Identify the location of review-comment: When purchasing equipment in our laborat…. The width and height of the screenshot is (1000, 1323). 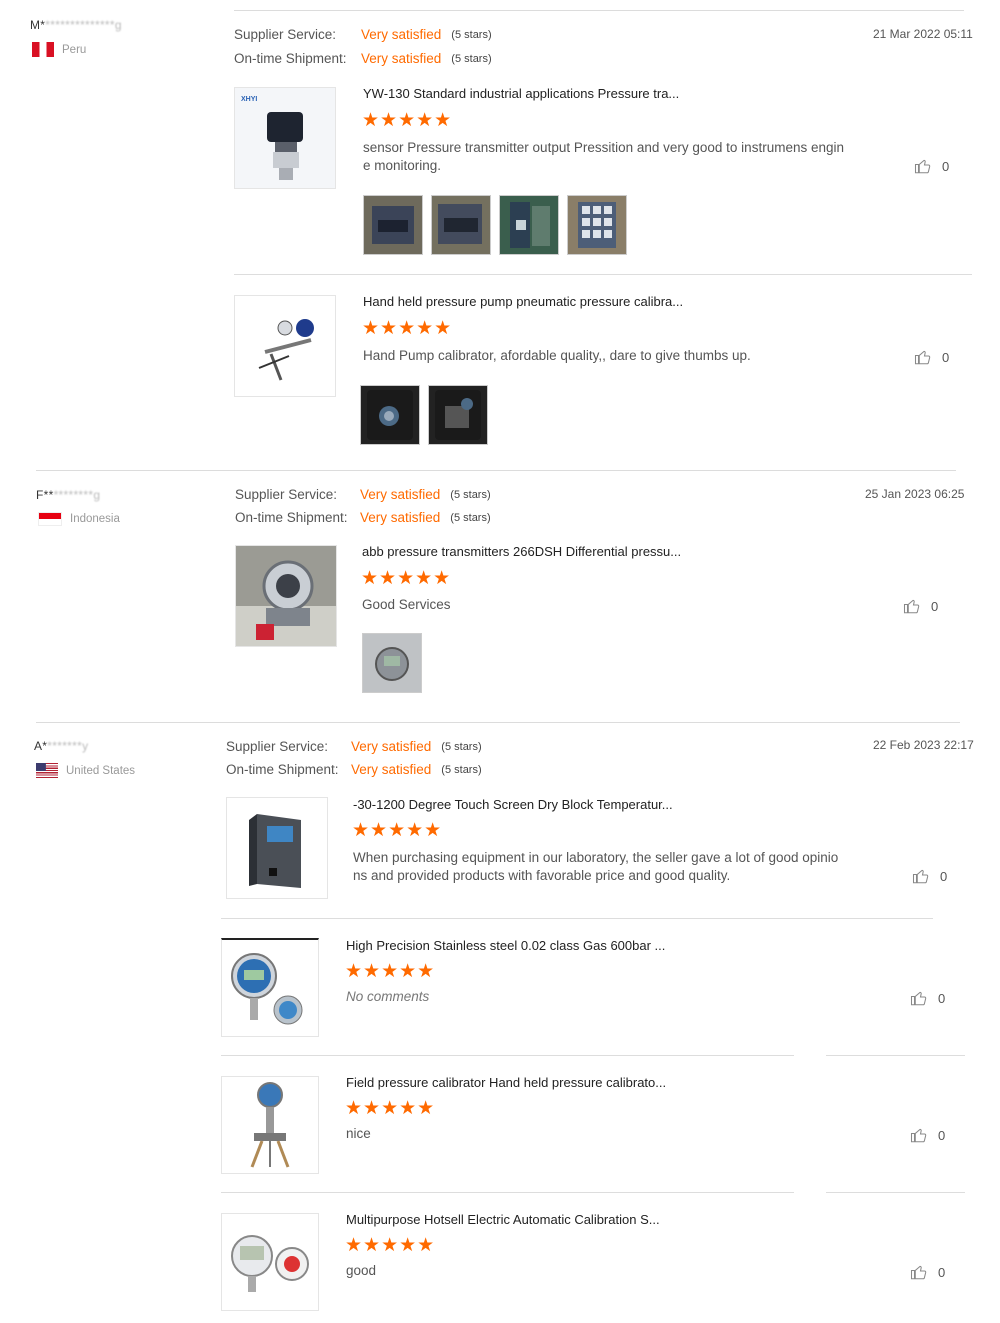
(596, 866).